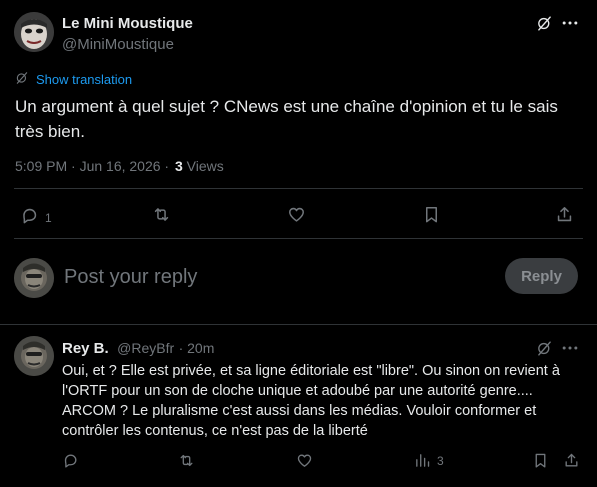 This screenshot has width=597, height=487. What do you see at coordinates (440, 460) in the screenshot?
I see `reply-views-count: 3` at bounding box center [440, 460].